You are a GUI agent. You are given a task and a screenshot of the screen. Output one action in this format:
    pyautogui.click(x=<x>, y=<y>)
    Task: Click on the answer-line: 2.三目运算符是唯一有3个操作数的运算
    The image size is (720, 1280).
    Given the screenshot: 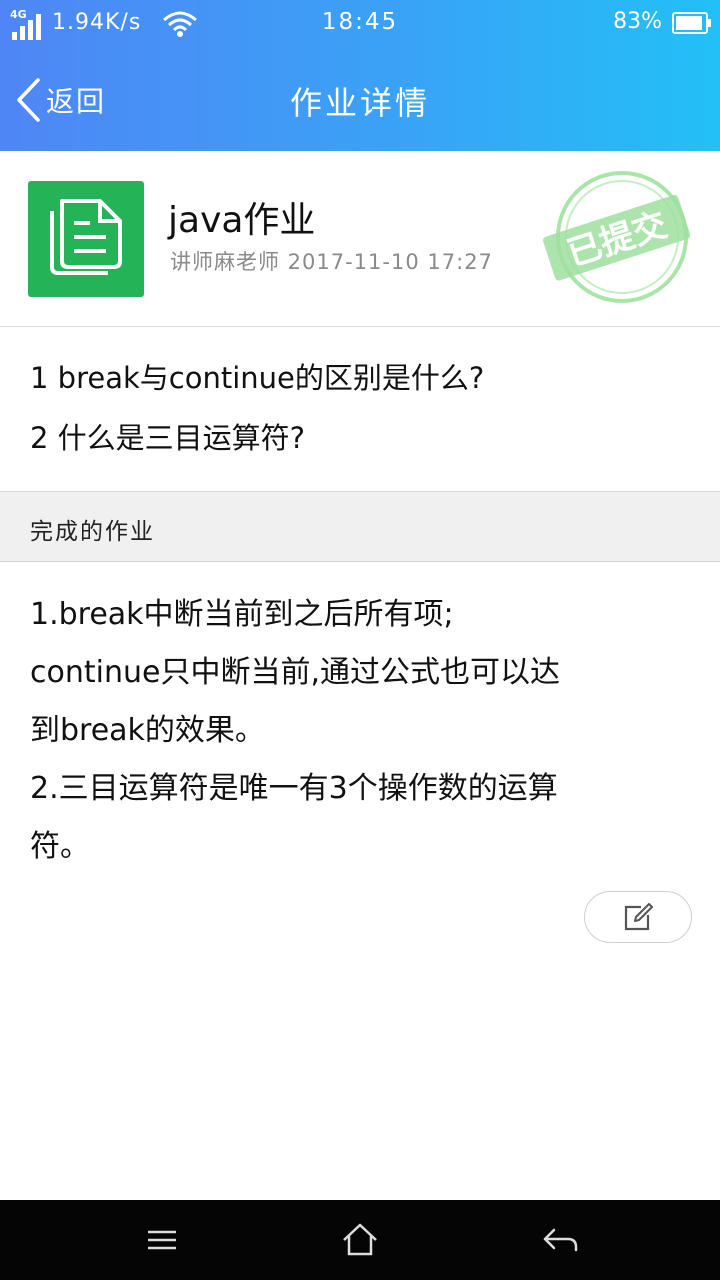 What is the action you would take?
    pyautogui.click(x=294, y=788)
    